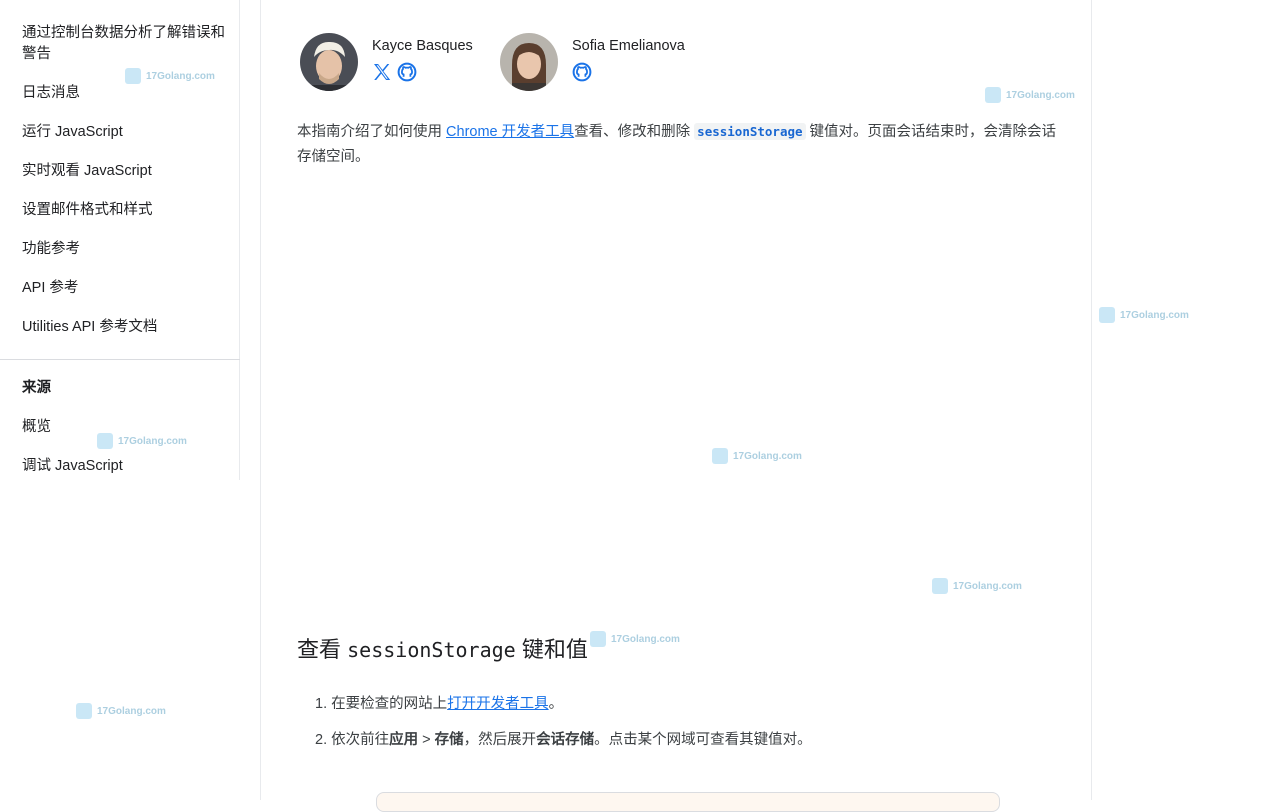 The height and width of the screenshot is (812, 1280). What do you see at coordinates (127, 210) in the screenshot?
I see `sidebar-item-format-style: 设置邮件格式和样式` at bounding box center [127, 210].